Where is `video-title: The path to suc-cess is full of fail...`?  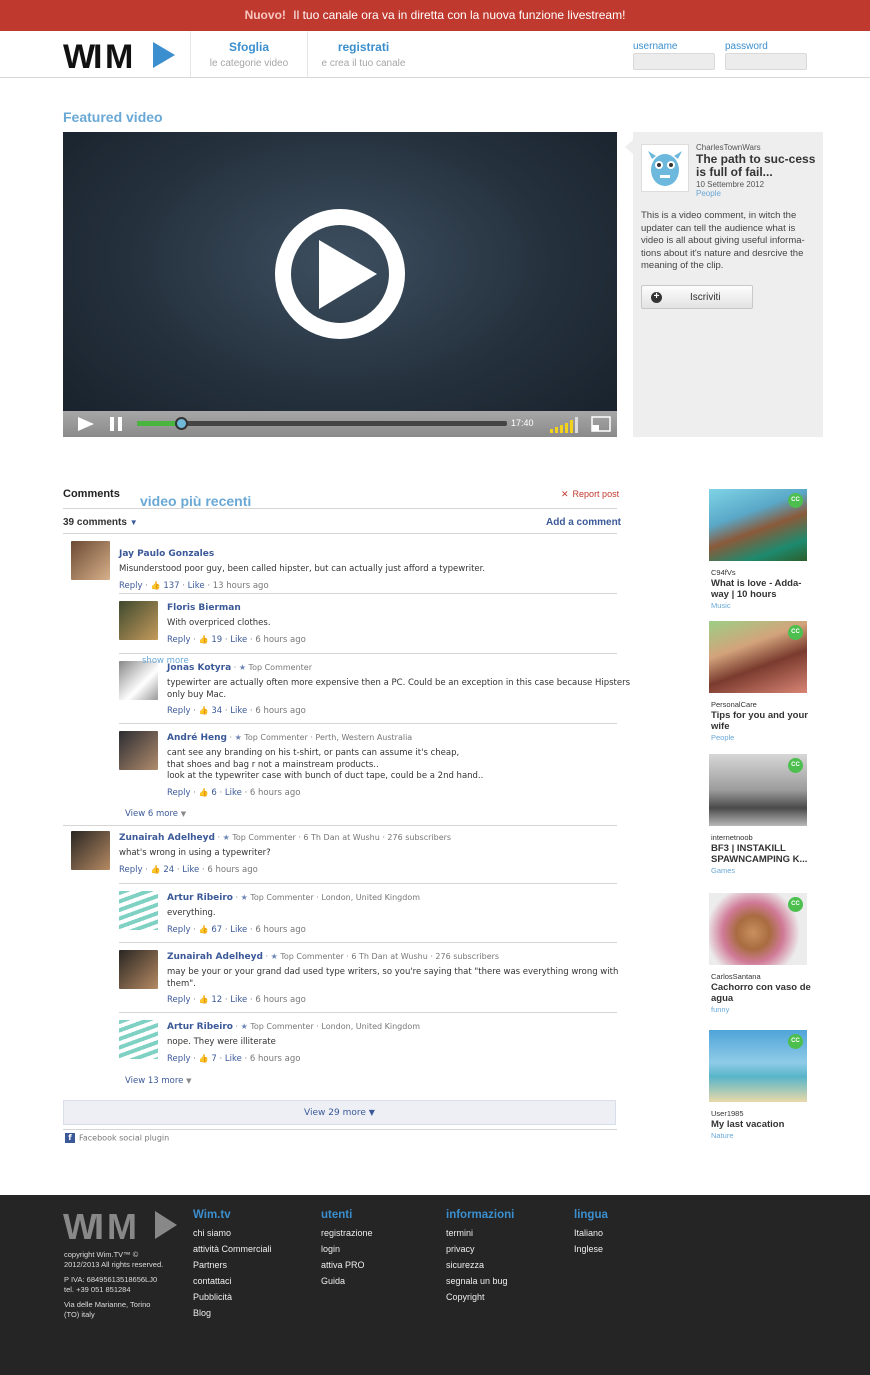 video-title: The path to suc-cess is full of fail... is located at coordinates (756, 166).